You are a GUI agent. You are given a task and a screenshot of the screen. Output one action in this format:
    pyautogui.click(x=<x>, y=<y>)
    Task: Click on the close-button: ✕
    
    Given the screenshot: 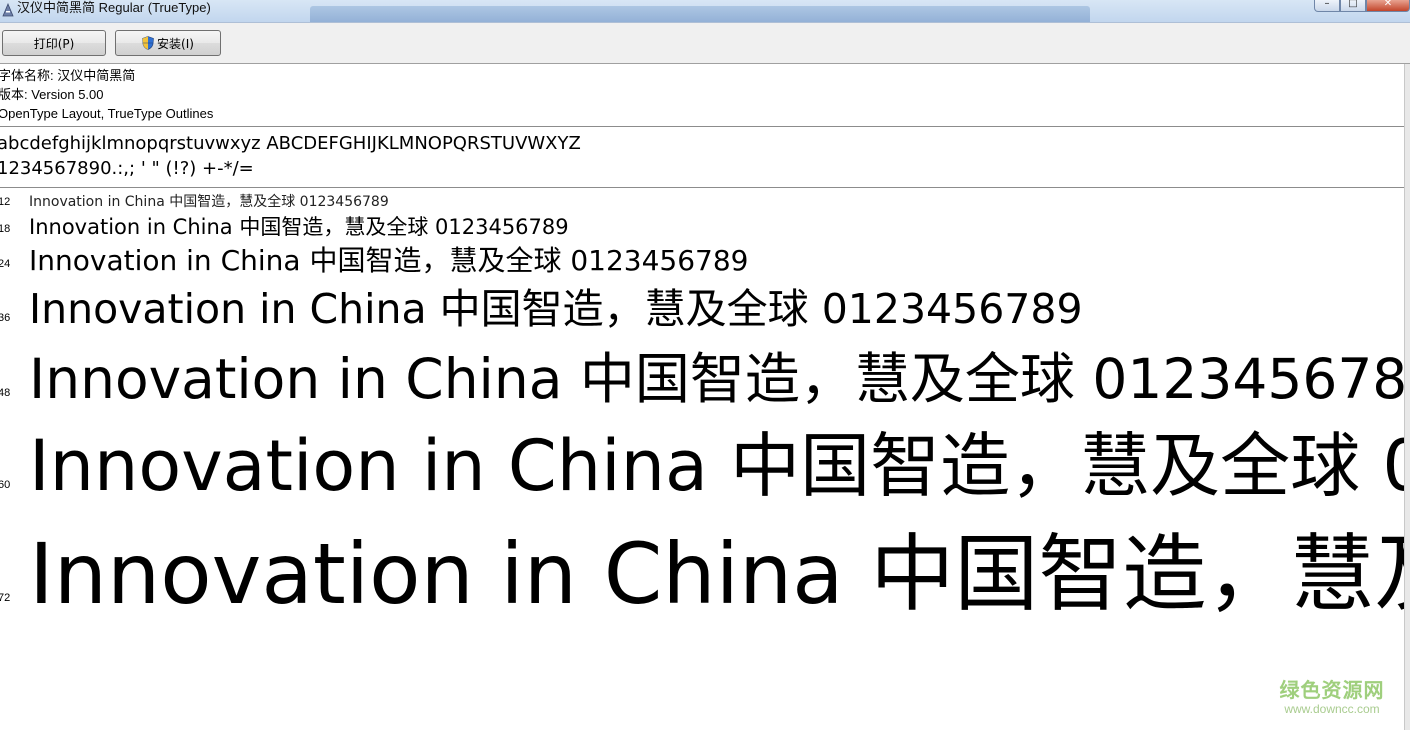 What is the action you would take?
    pyautogui.click(x=1388, y=6)
    